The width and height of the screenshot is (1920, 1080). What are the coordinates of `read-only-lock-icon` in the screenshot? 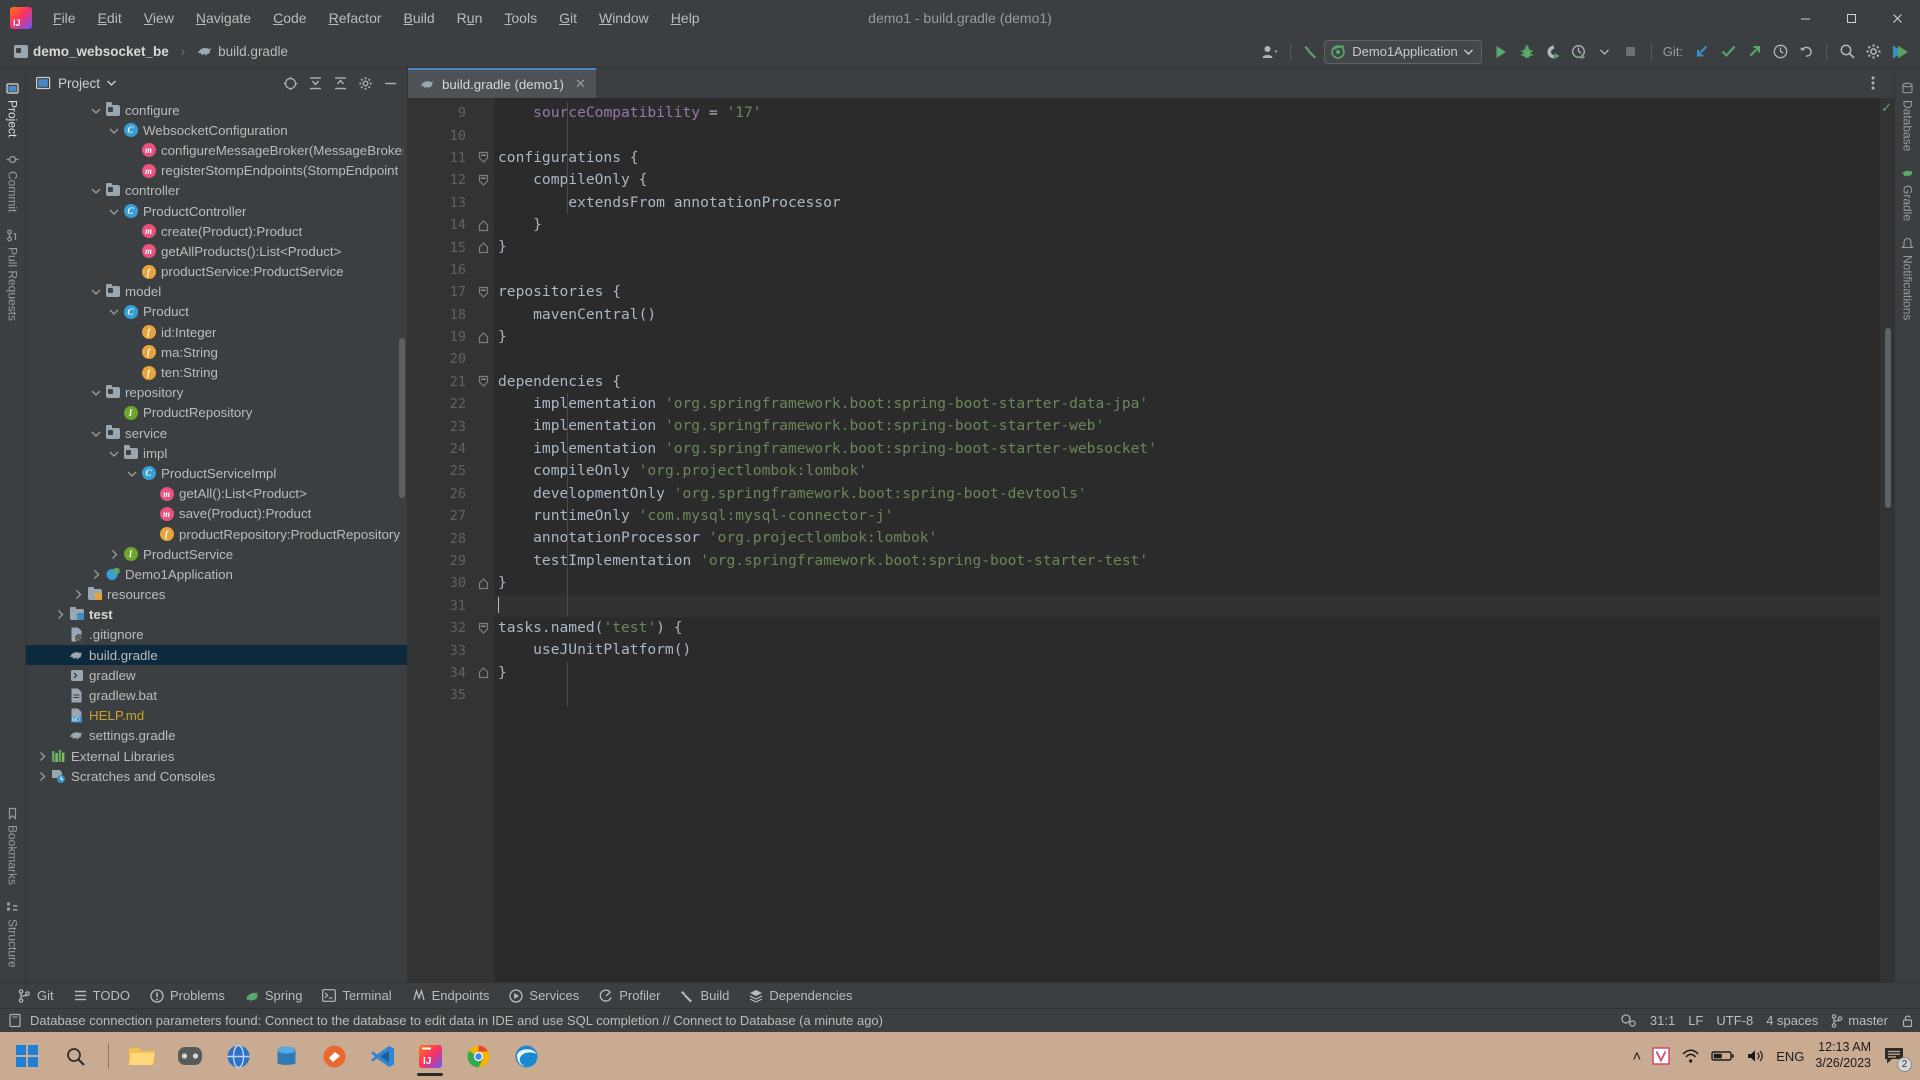 It's located at (1907, 1021).